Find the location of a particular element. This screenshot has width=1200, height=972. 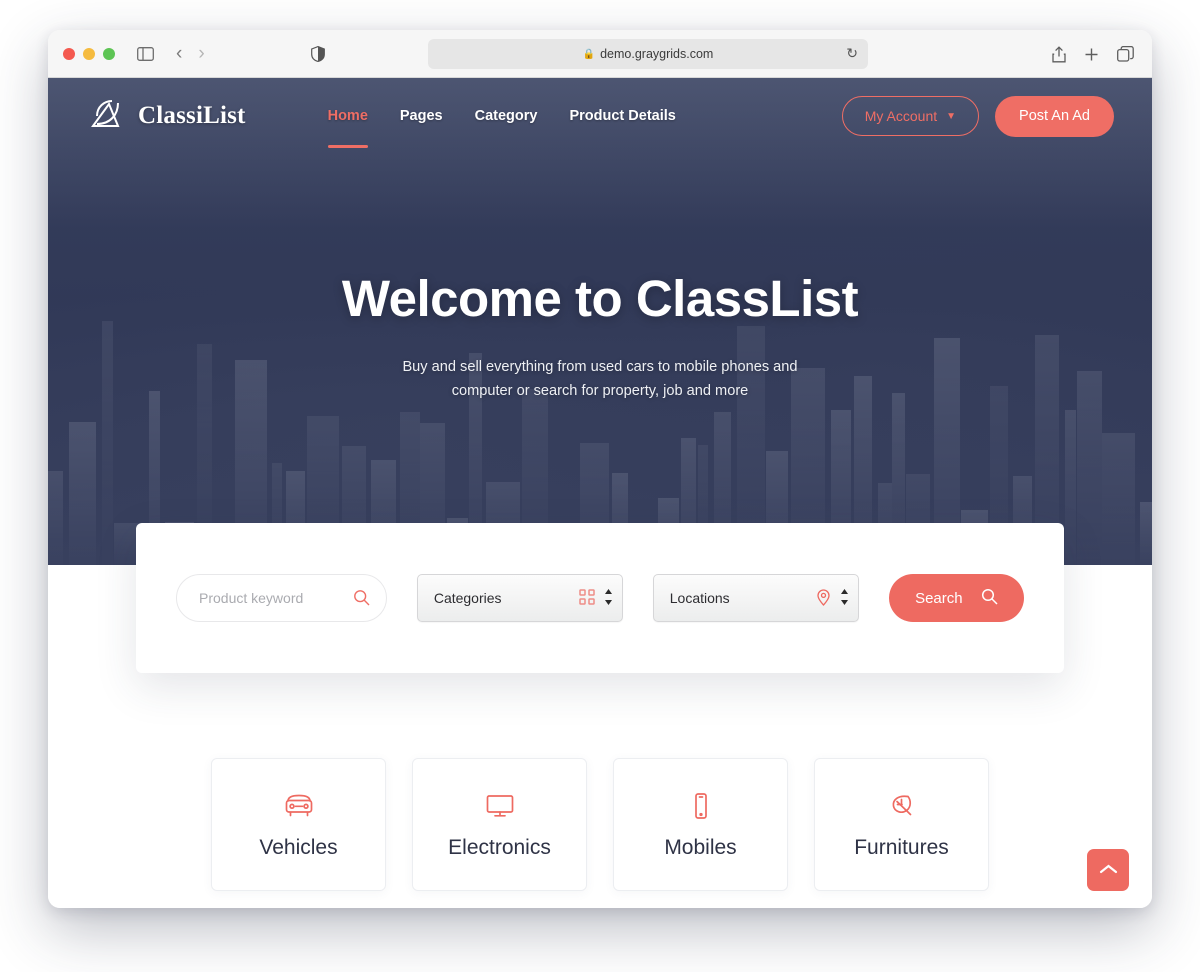

nav-item-home: Home is located at coordinates (348, 125).